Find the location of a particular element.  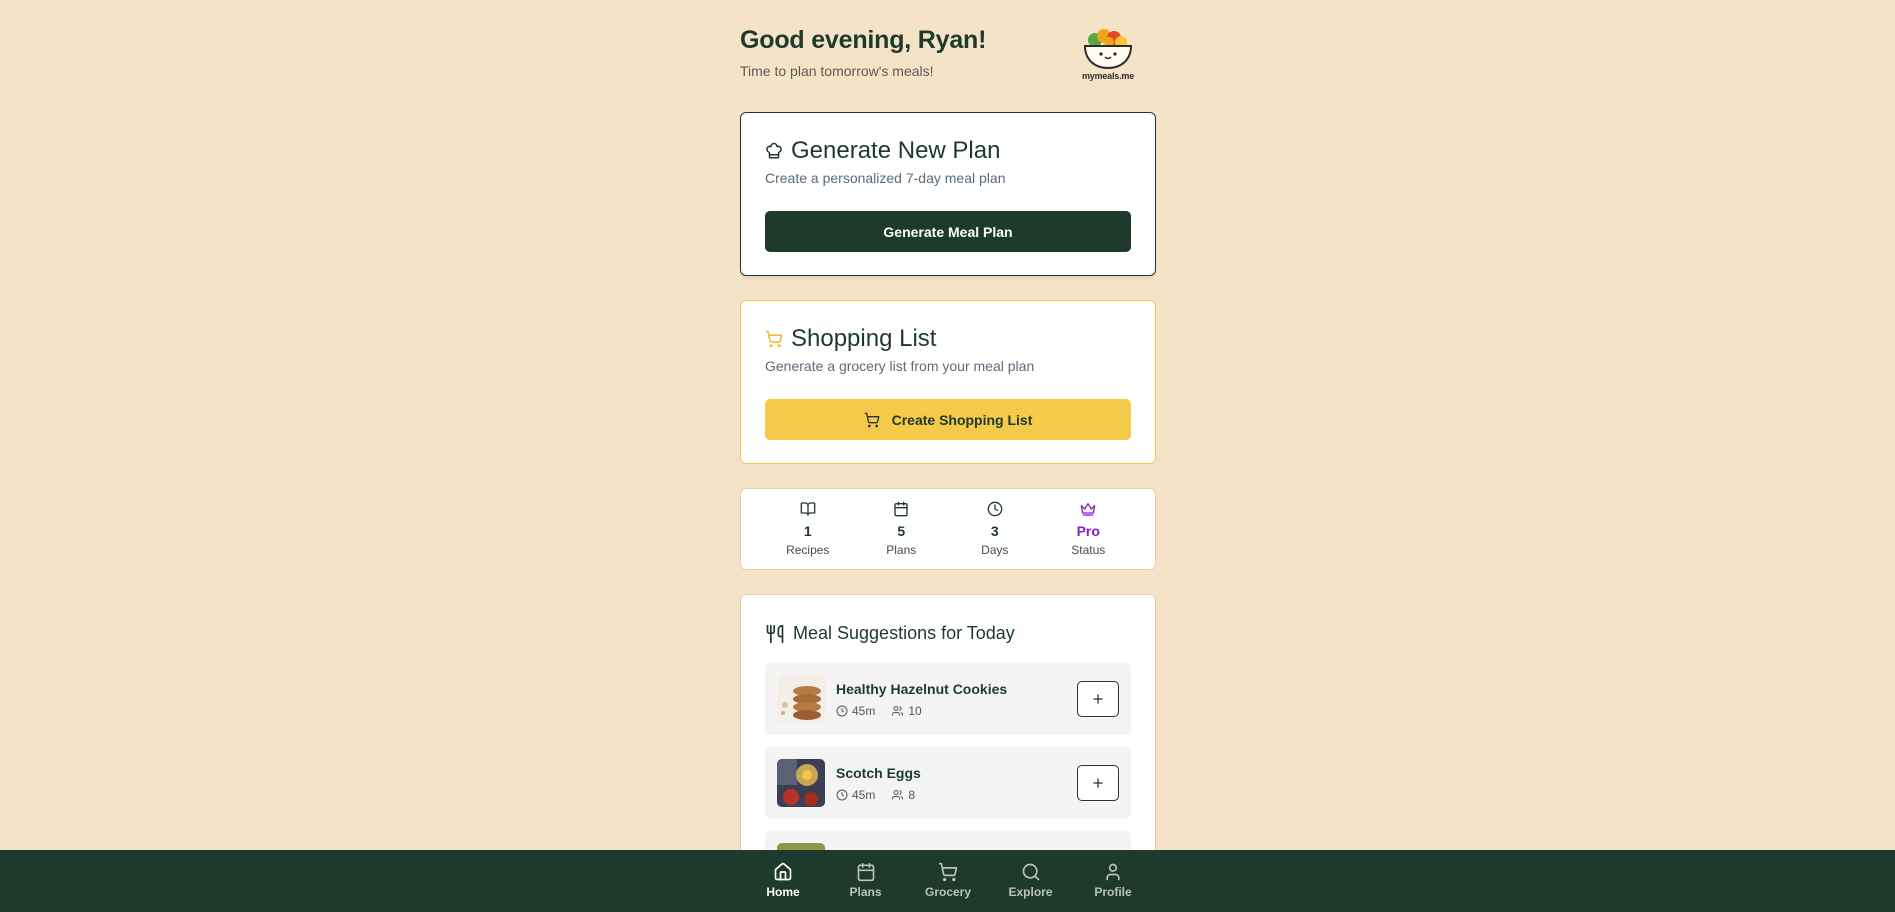

nav-plans: Plans is located at coordinates (866, 881).